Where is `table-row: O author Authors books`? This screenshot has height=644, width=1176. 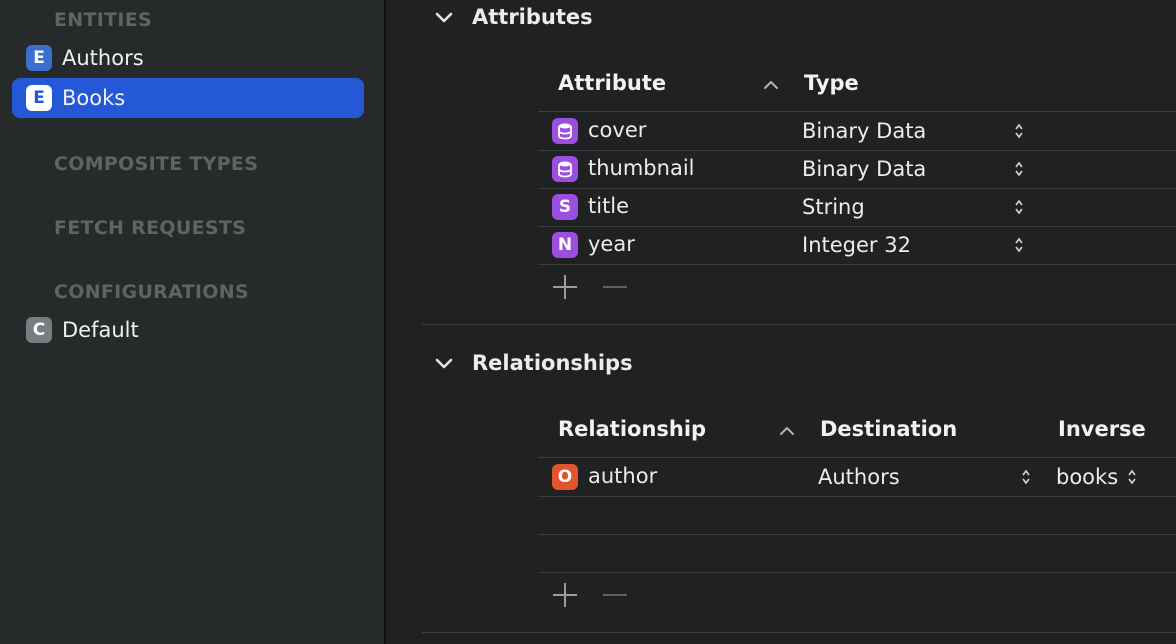 table-row: O author Authors books is located at coordinates (857, 477).